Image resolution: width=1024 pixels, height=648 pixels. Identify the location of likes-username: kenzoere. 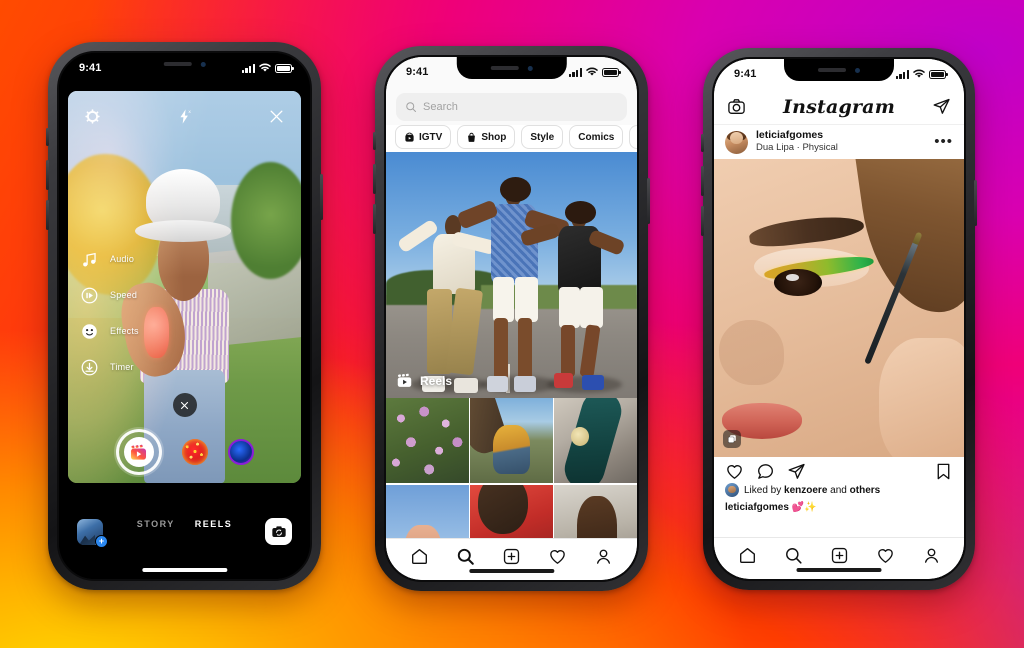
(805, 490).